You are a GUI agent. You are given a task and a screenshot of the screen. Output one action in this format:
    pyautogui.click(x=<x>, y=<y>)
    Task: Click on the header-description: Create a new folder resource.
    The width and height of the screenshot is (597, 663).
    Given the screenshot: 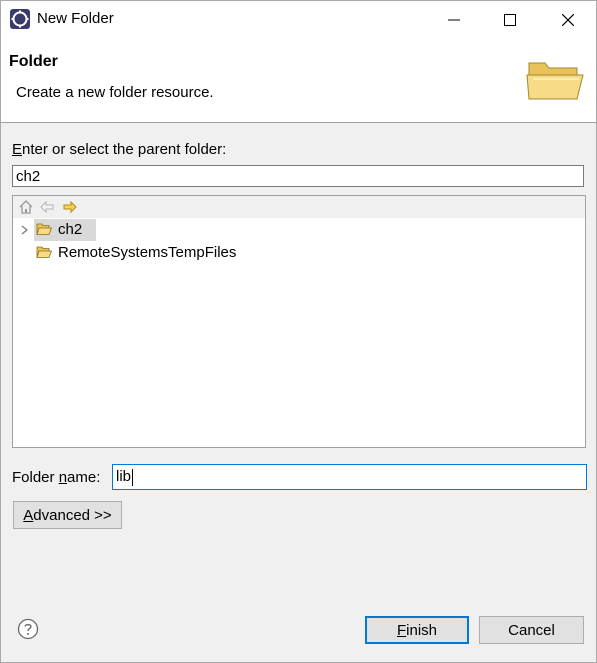 What is the action you would take?
    pyautogui.click(x=115, y=92)
    